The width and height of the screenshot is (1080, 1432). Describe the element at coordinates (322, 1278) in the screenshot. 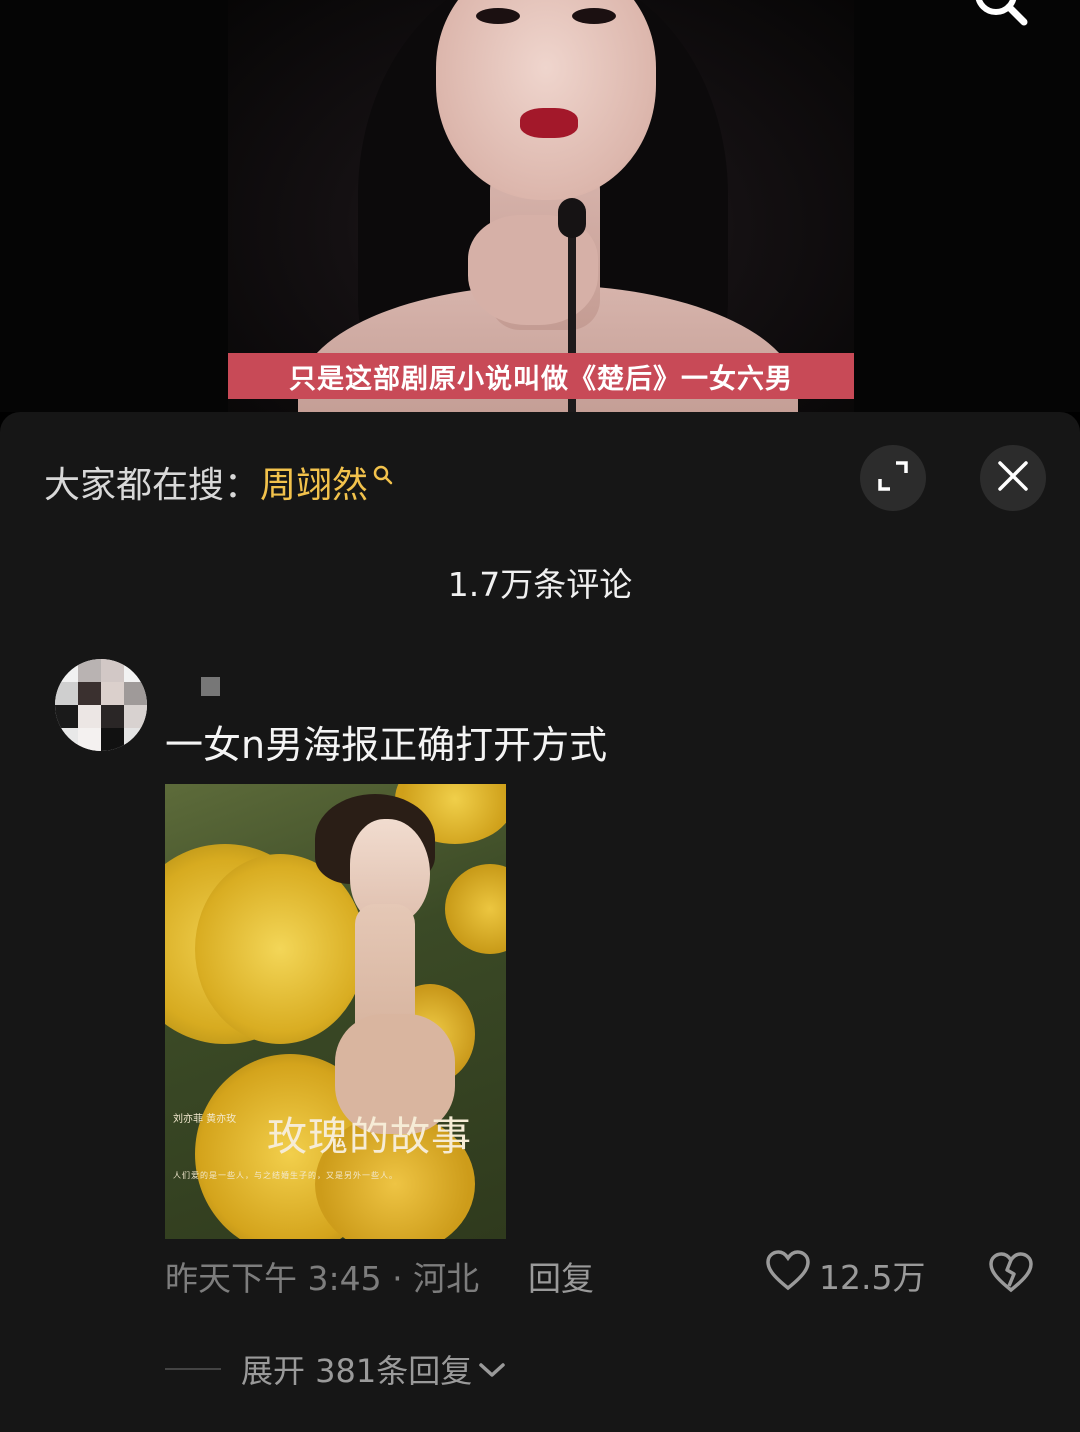

I see `comment-time-location: 昨天下午 3:45 · 河北` at that location.